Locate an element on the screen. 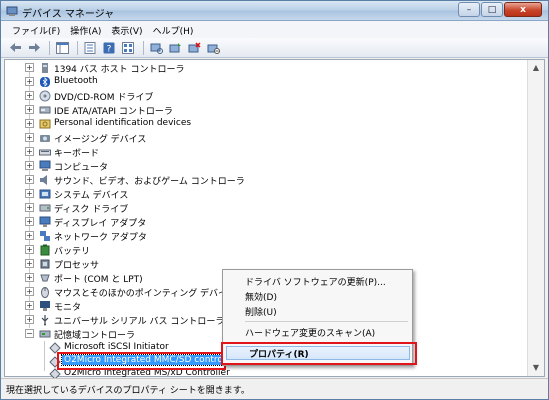  tree-node-label: ディスク ドライブ is located at coordinates (91, 210).